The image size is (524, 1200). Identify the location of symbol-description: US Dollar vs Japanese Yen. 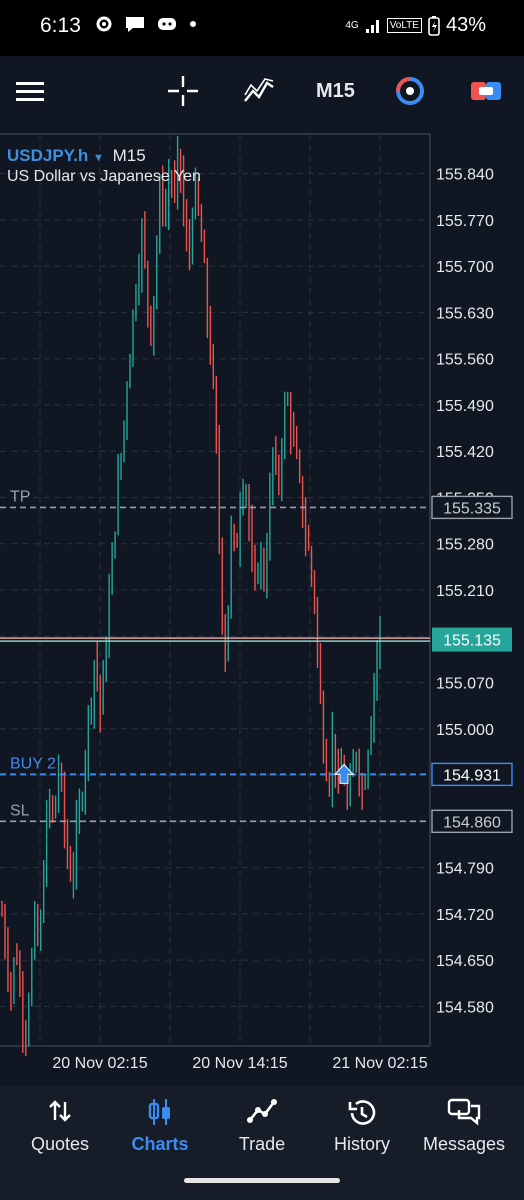
(104, 176).